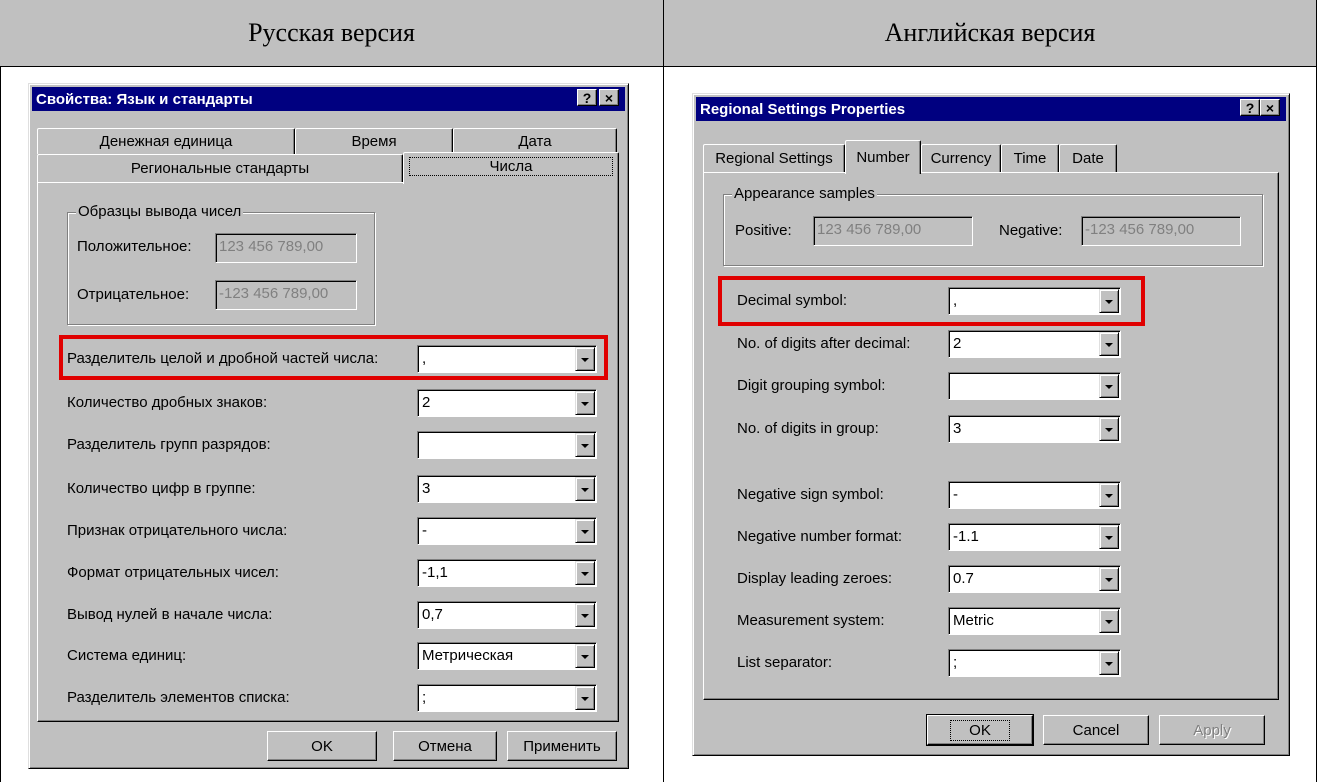  I want to click on en-measure-combo: Metric, so click(1034, 621).